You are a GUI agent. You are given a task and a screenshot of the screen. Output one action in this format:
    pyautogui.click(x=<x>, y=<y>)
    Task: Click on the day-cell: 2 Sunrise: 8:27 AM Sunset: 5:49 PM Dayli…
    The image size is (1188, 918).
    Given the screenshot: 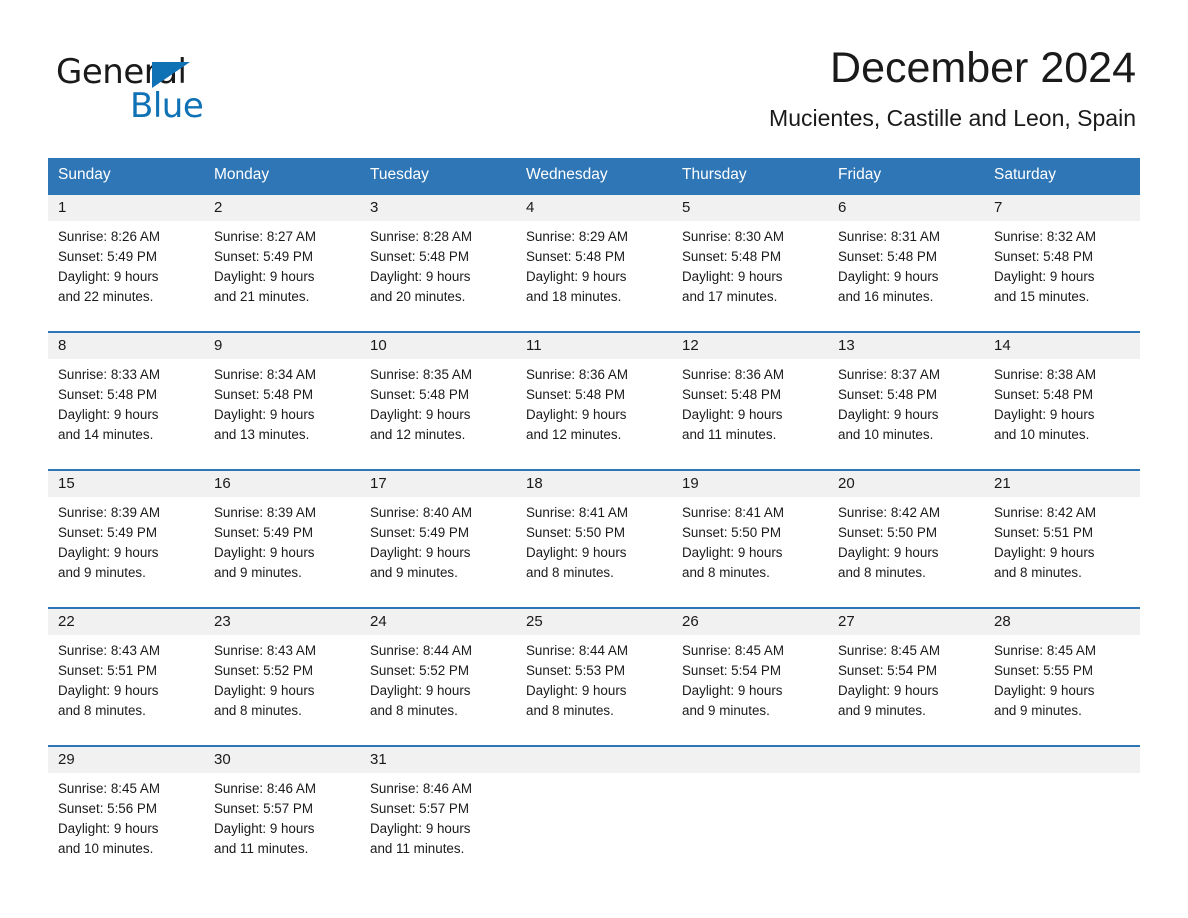 What is the action you would take?
    pyautogui.click(x=282, y=256)
    